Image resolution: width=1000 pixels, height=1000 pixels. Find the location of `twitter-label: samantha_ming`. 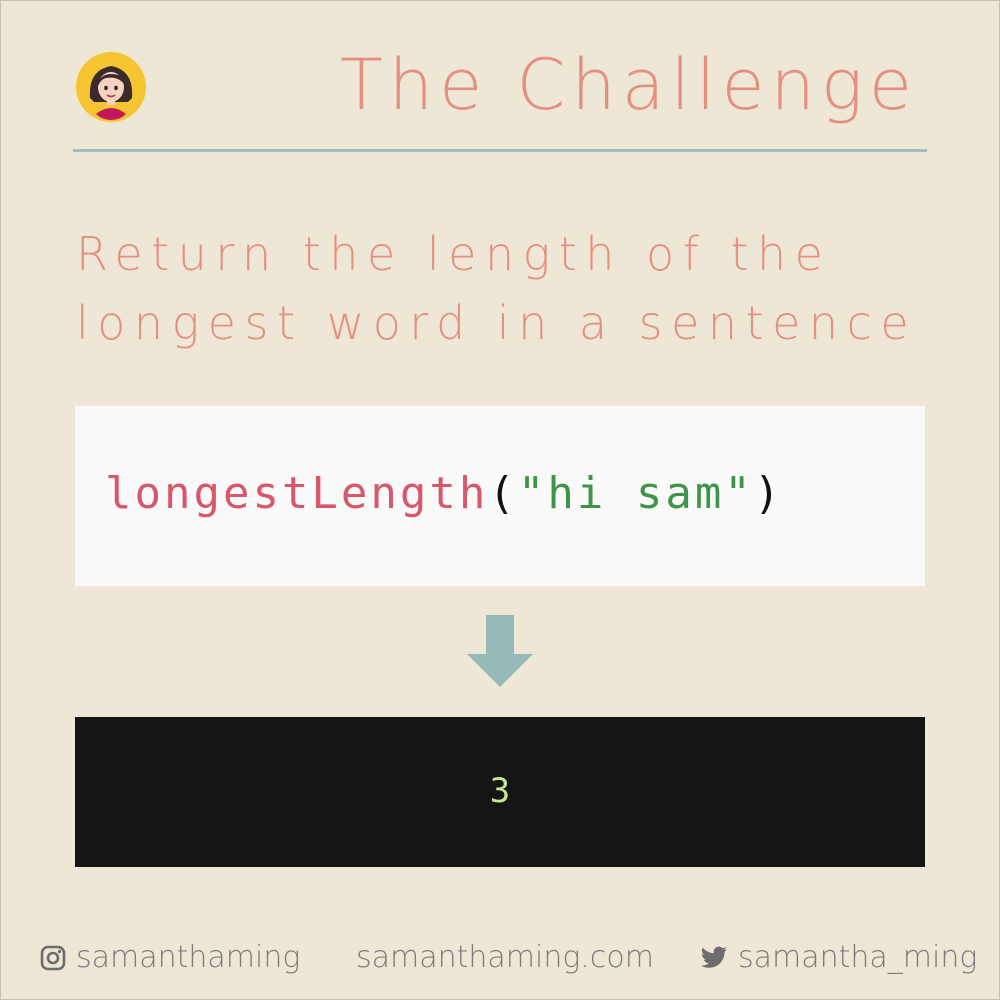

twitter-label: samantha_ming is located at coordinates (858, 957).